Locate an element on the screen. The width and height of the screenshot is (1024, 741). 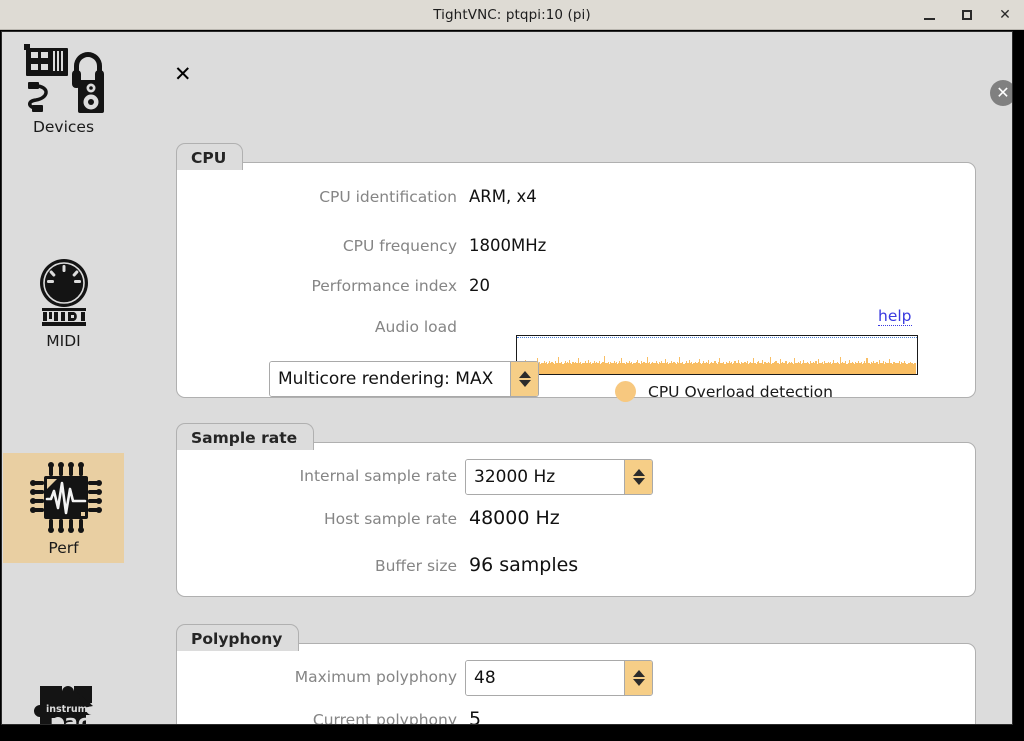
multicore-rendering-select: Multicore rendering: MAX is located at coordinates (404, 379).